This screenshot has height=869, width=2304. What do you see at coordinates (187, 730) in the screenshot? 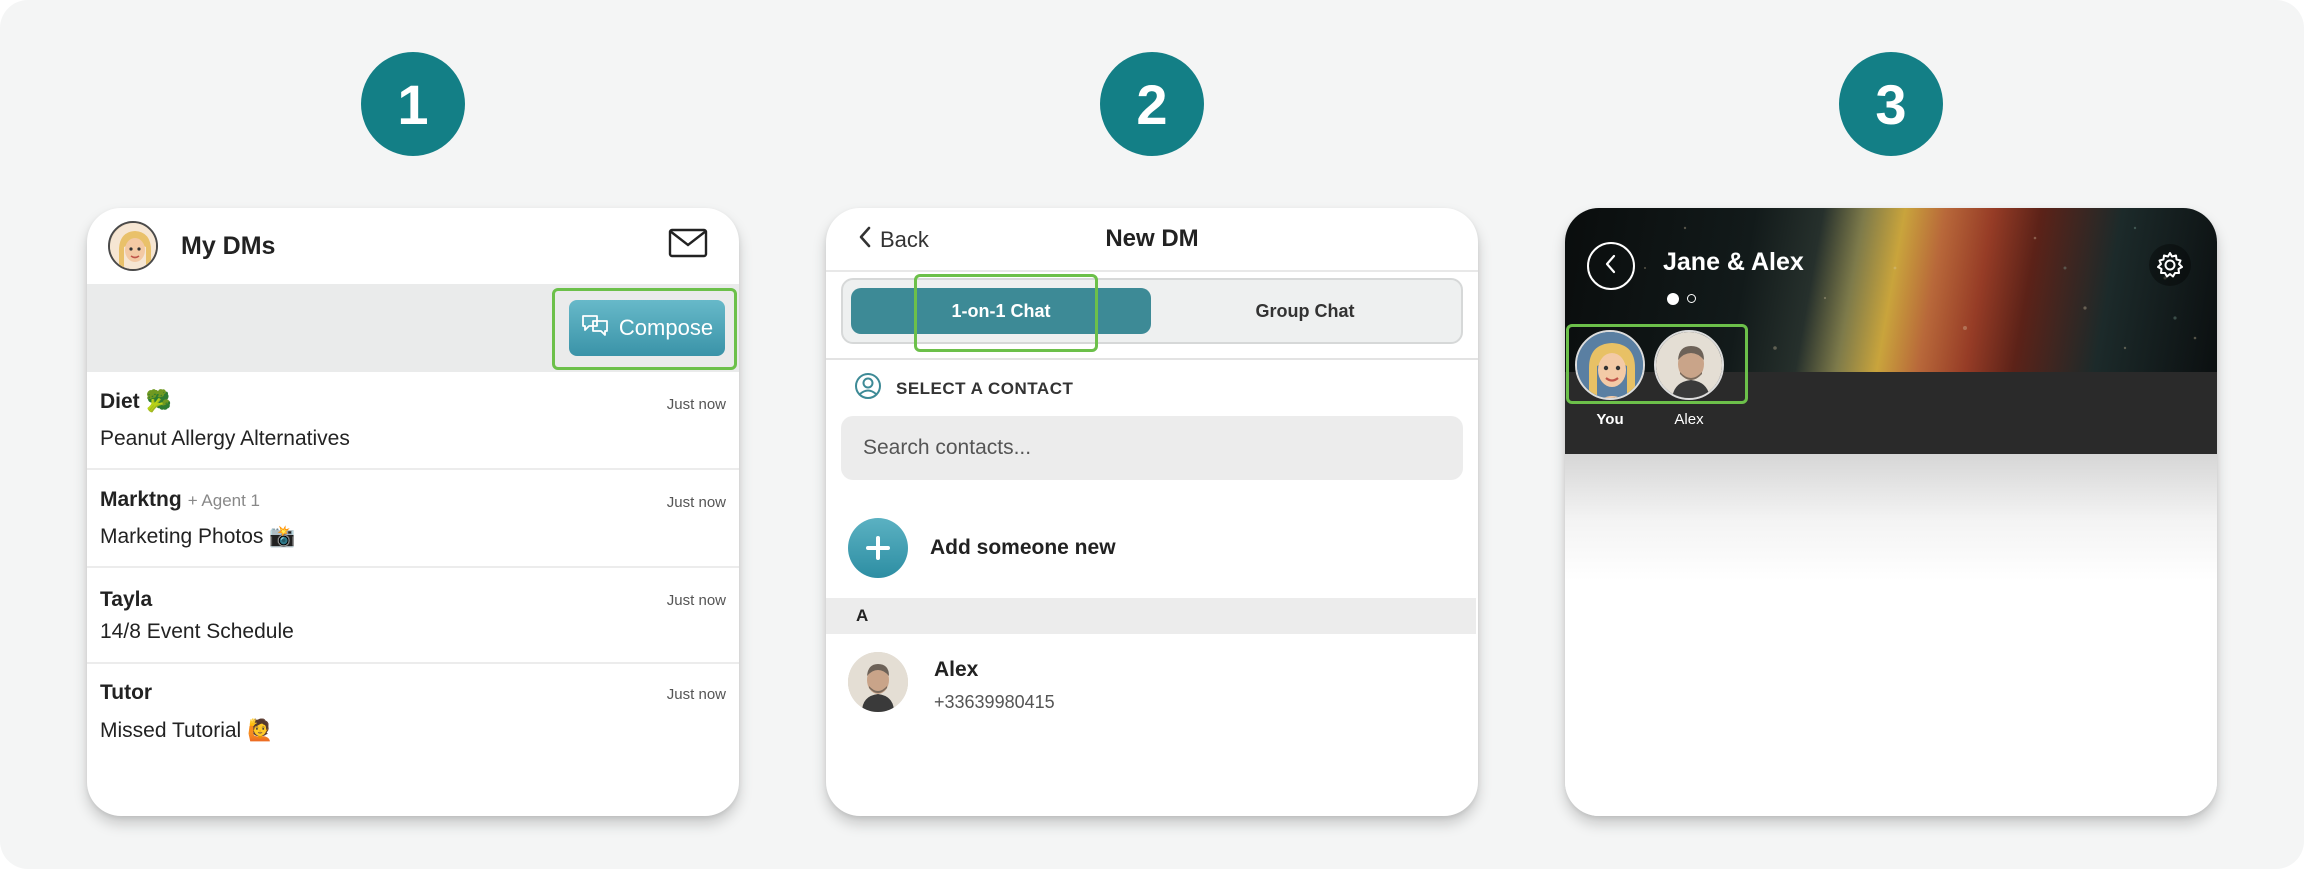
I see `dm-subtitle: Missed Tutorial 🙋` at bounding box center [187, 730].